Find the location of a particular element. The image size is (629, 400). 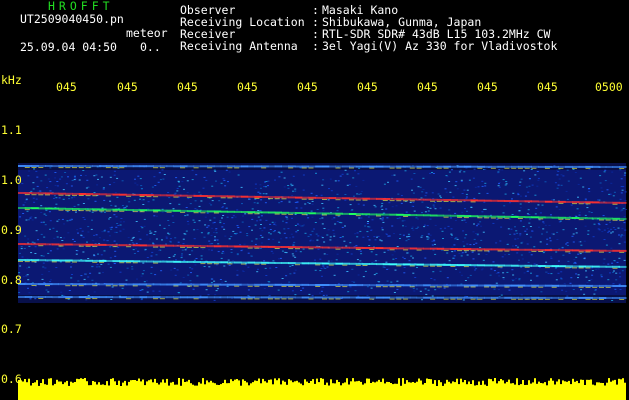

meteor-label: meteor is located at coordinates (147, 33).